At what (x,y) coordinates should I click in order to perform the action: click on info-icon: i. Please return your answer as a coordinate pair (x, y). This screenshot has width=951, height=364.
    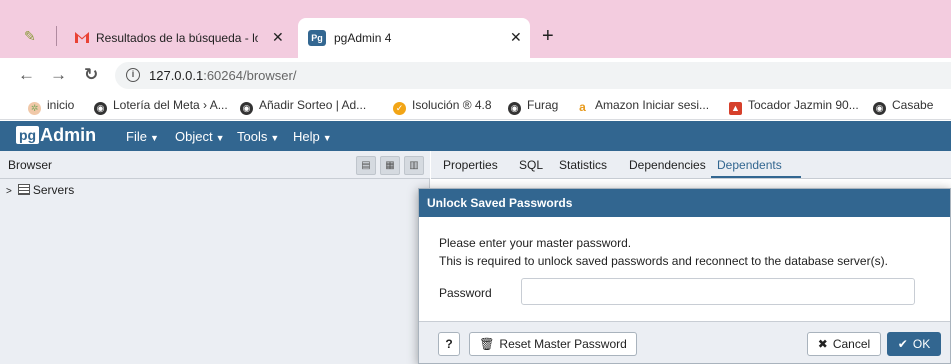
    Looking at the image, I should click on (133, 75).